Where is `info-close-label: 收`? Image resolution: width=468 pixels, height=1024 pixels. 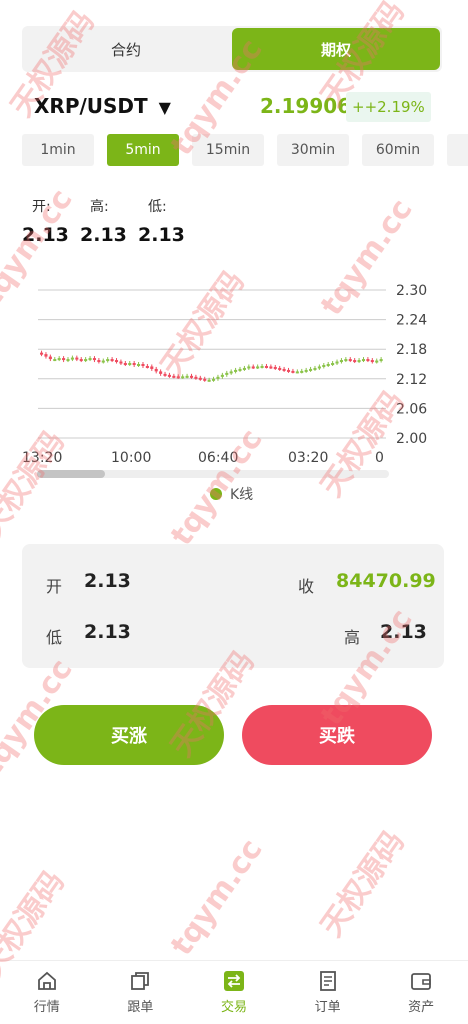 info-close-label: 收 is located at coordinates (306, 586).